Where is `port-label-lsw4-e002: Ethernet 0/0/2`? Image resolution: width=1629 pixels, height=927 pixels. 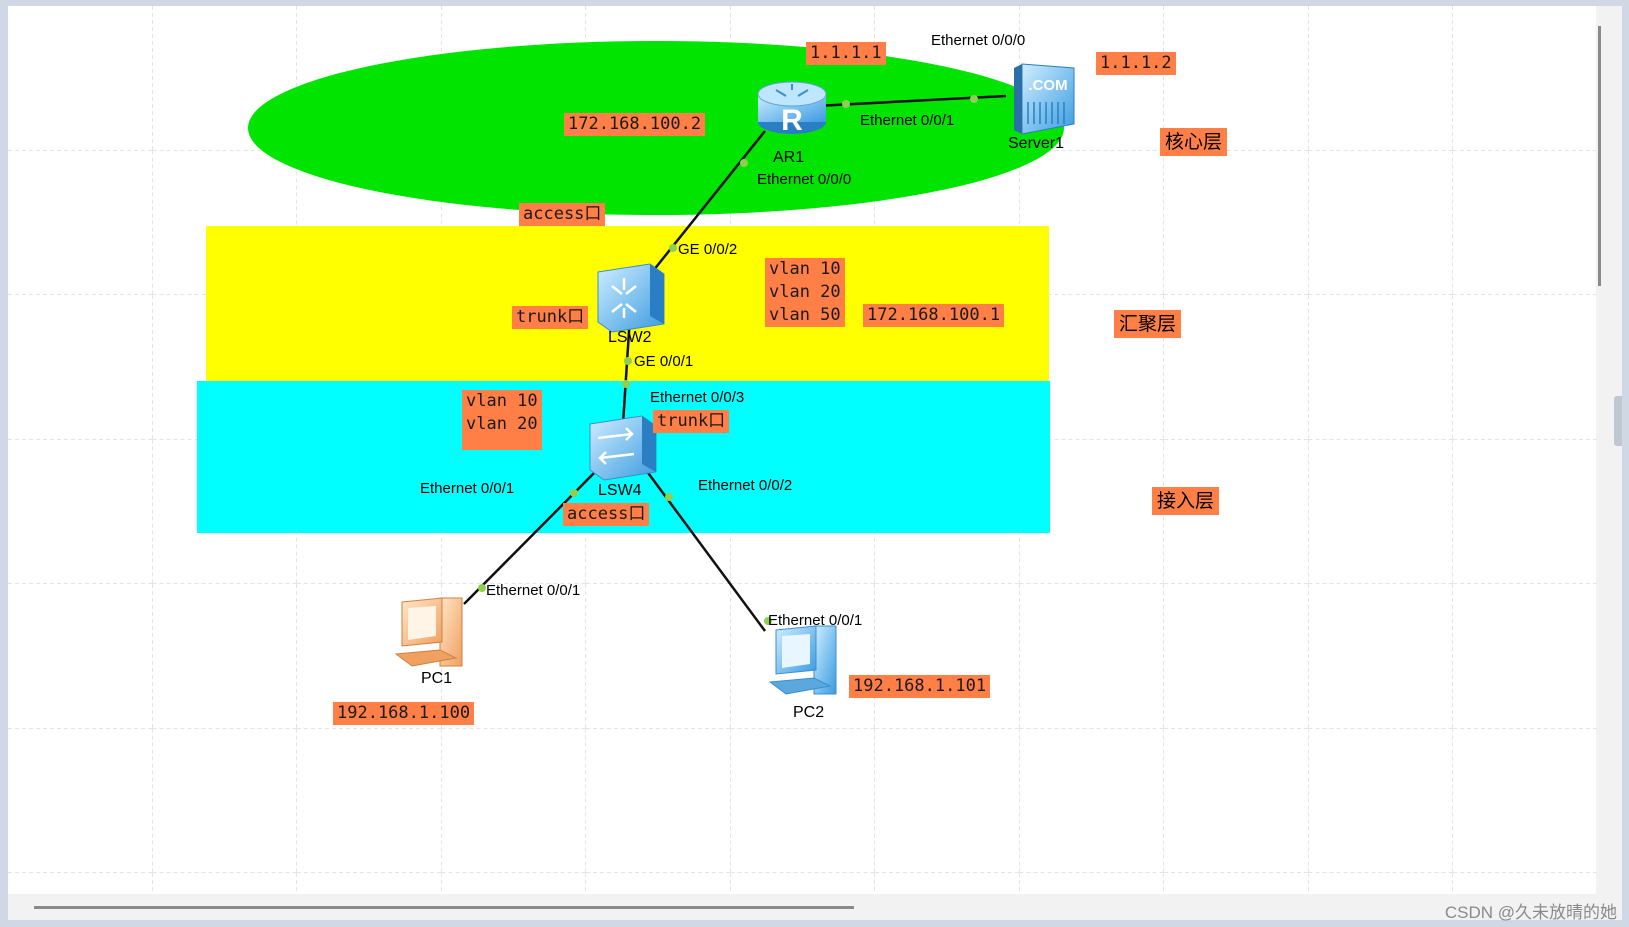 port-label-lsw4-e002: Ethernet 0/0/2 is located at coordinates (745, 485).